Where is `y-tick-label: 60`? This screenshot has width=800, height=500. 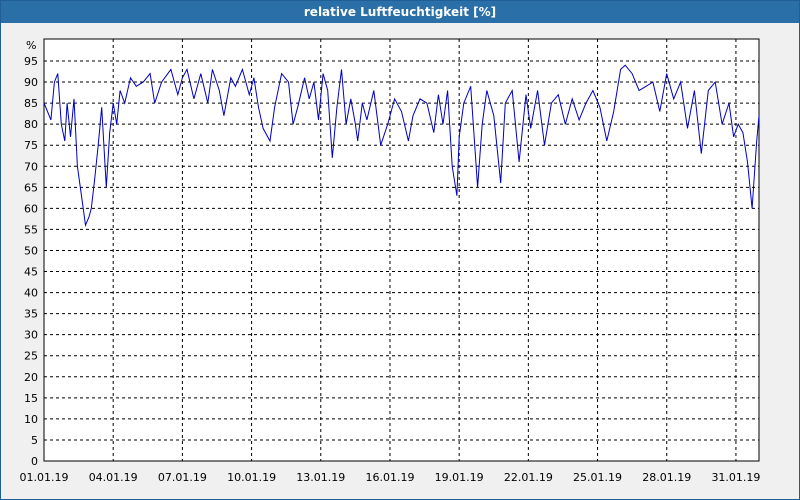 y-tick-label: 60 is located at coordinates (31, 208).